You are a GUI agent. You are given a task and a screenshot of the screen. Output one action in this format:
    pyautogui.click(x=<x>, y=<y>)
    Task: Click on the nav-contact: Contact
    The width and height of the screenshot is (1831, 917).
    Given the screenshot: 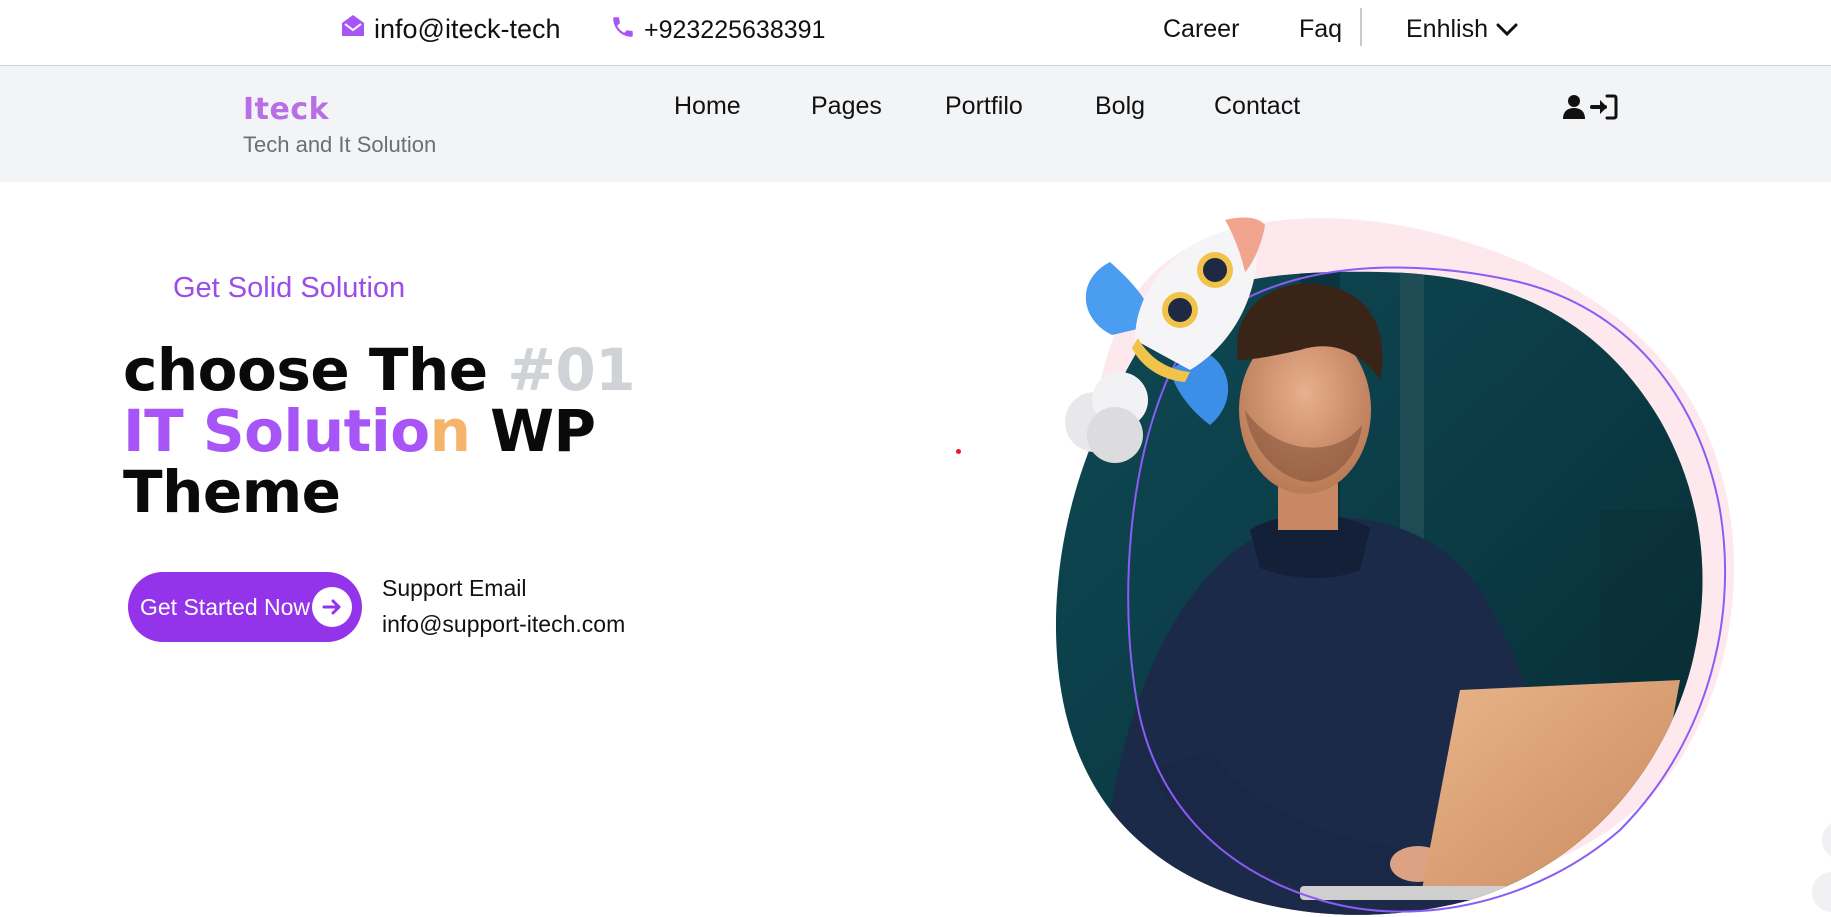 What is the action you would take?
    pyautogui.click(x=1257, y=106)
    